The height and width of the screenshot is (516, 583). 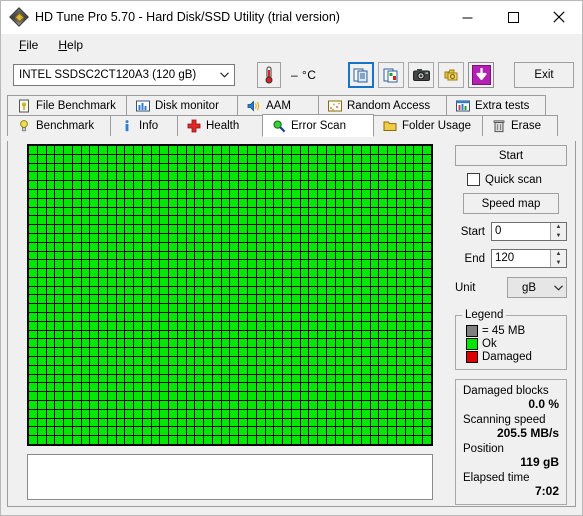 I want to click on start-input: 0, so click(x=521, y=231).